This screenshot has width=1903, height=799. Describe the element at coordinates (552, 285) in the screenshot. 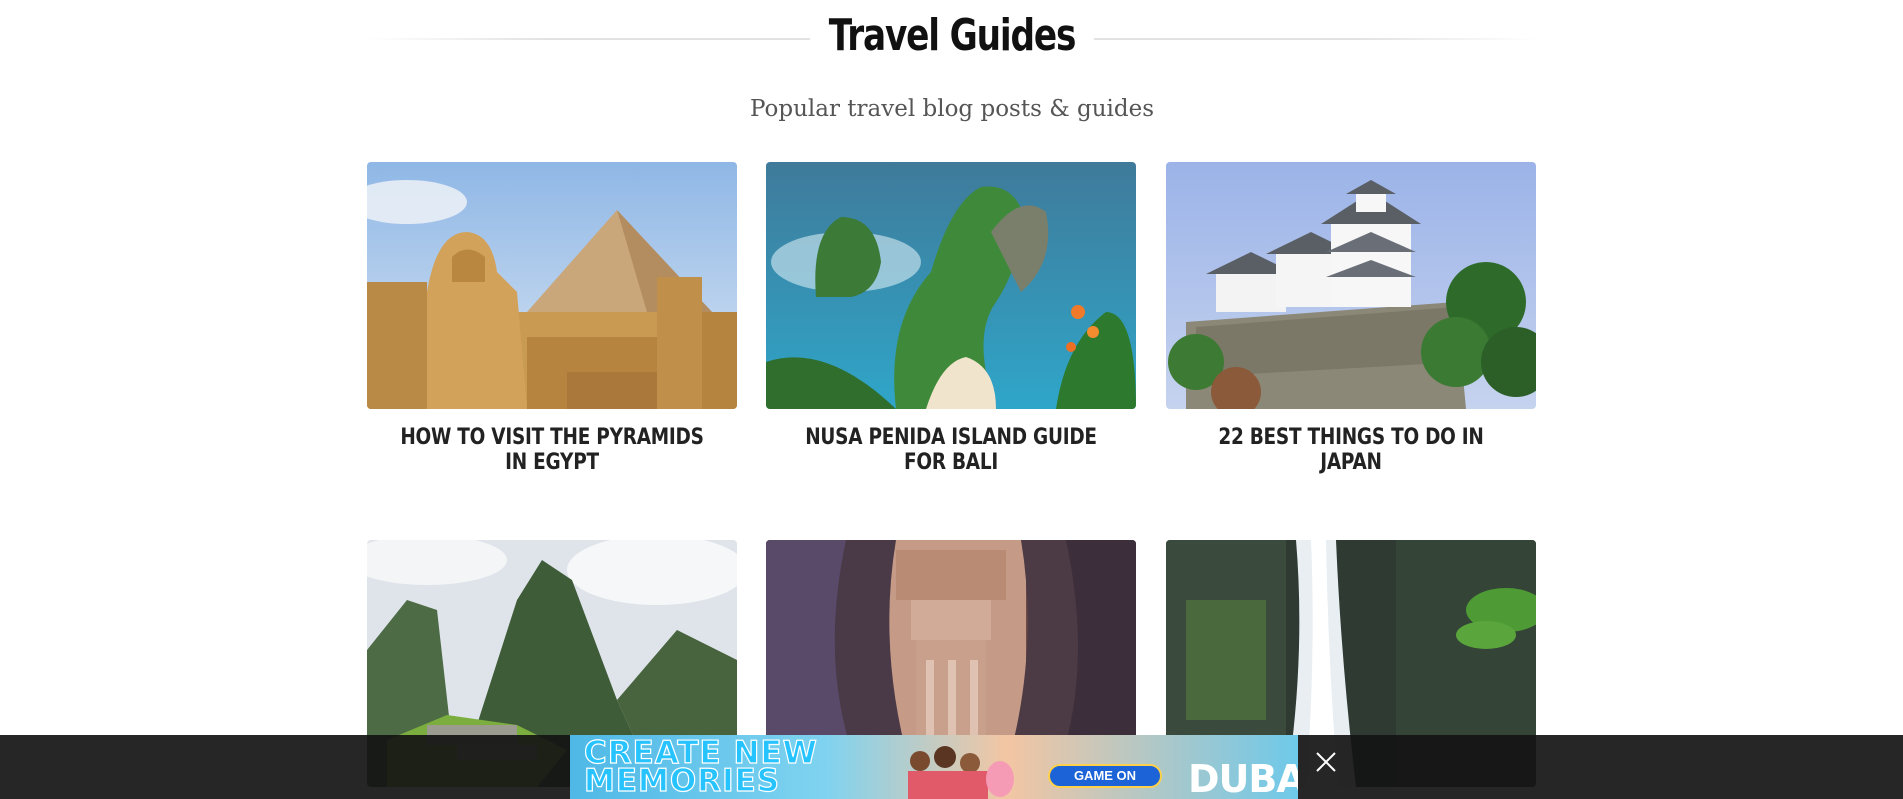

I see `guide-image-pyramids` at that location.